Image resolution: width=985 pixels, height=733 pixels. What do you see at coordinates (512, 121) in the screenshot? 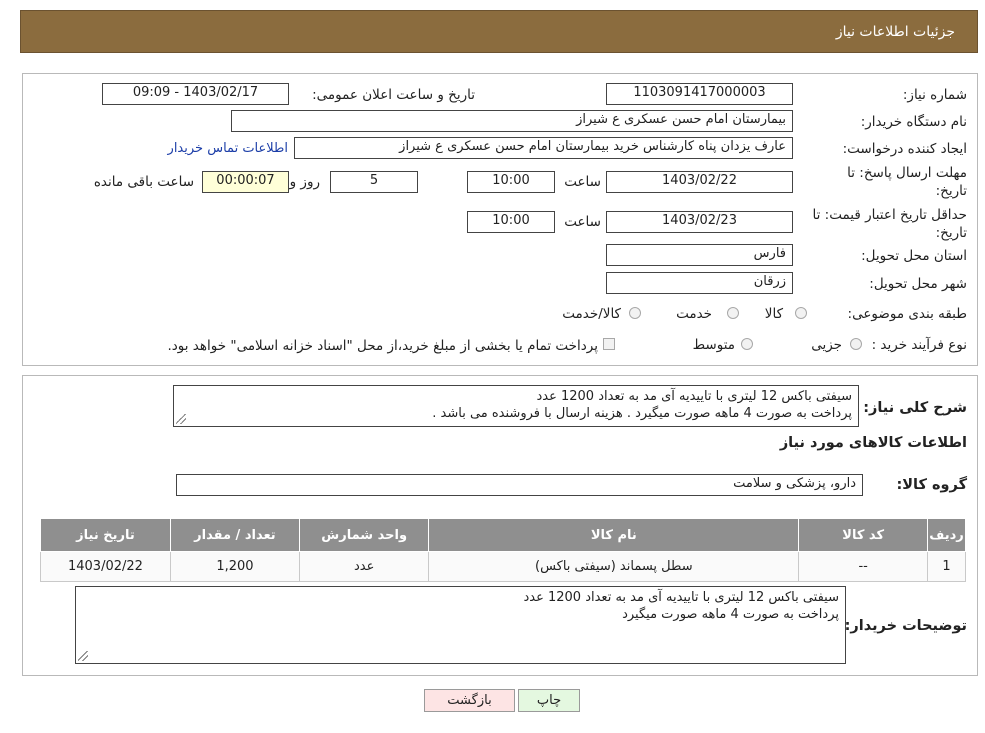
I see `buyer-org-field: بیمارستان امام حسن عسکری ع شیراز` at bounding box center [512, 121].